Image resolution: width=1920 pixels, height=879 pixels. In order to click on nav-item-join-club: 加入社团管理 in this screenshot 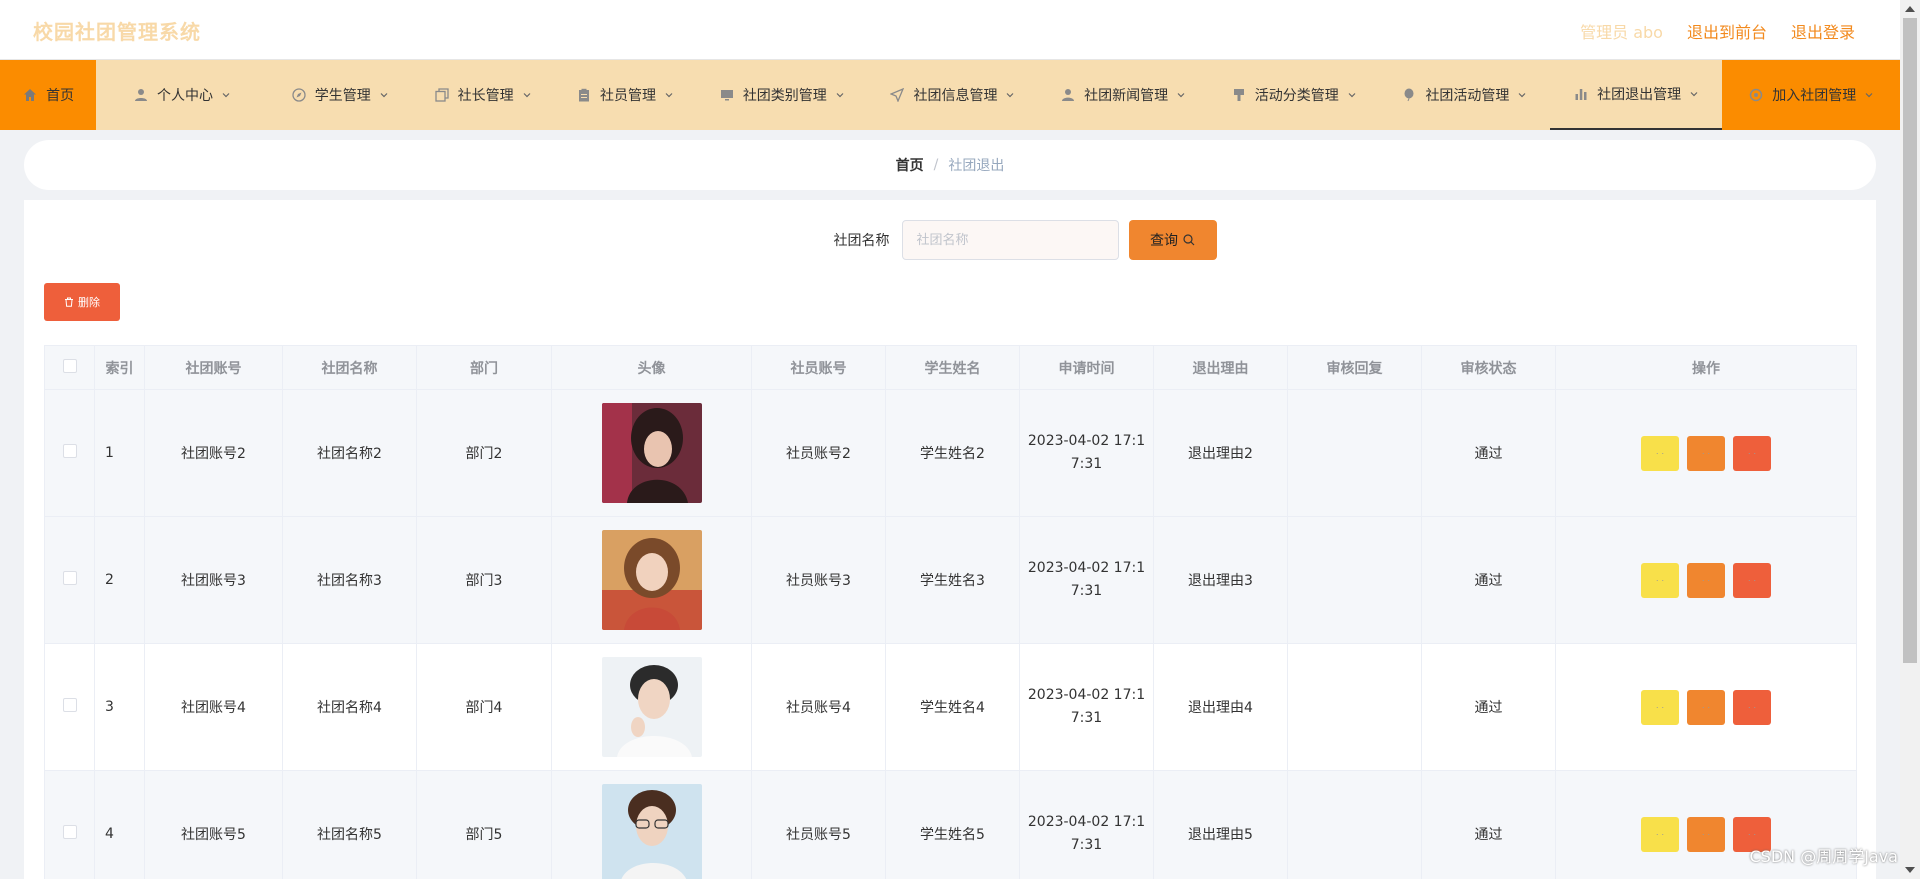, I will do `click(1811, 95)`.